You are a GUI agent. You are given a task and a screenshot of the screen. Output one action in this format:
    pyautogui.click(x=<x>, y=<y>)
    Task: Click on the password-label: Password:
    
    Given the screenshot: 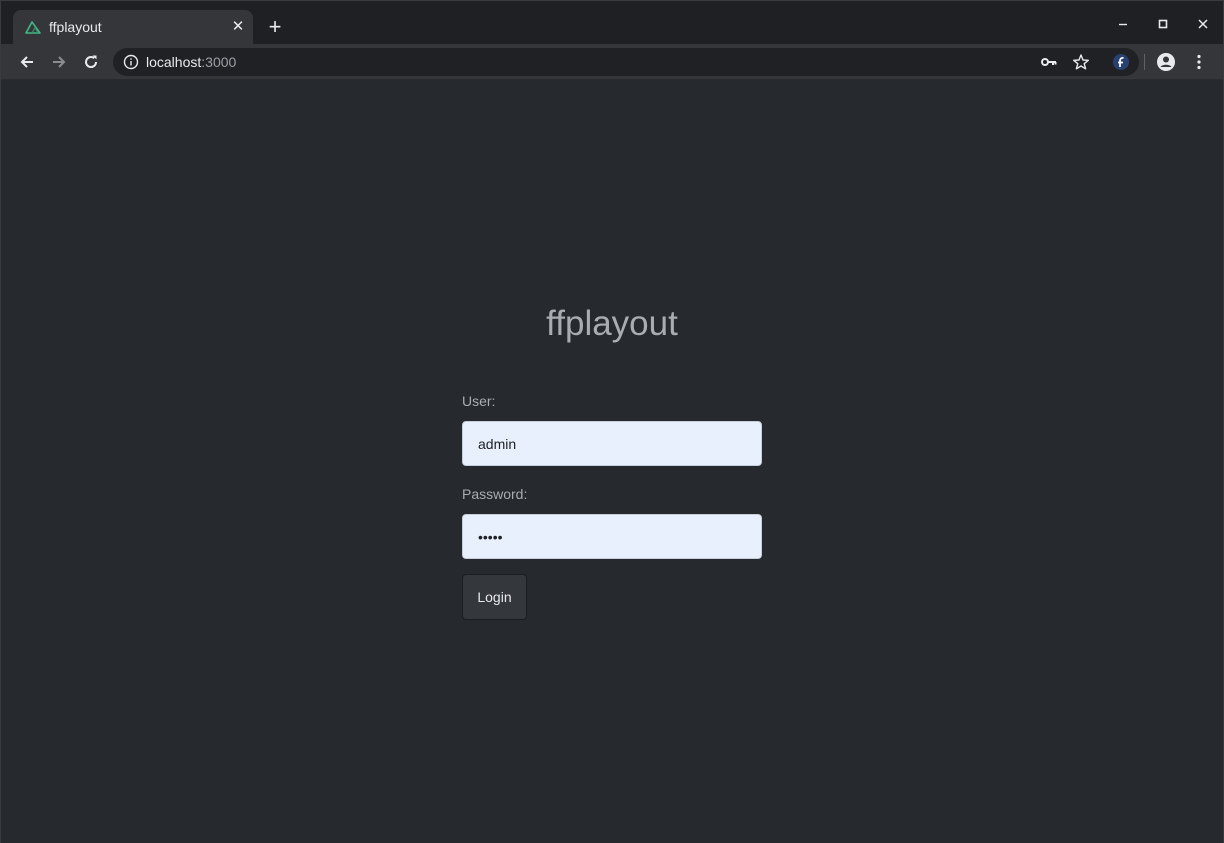 What is the action you would take?
    pyautogui.click(x=495, y=494)
    